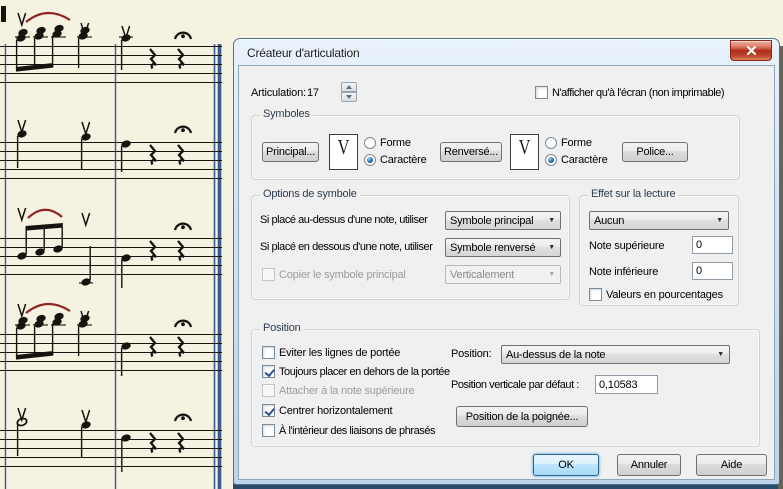 The image size is (783, 489). I want to click on articulation-stepper, so click(349, 92).